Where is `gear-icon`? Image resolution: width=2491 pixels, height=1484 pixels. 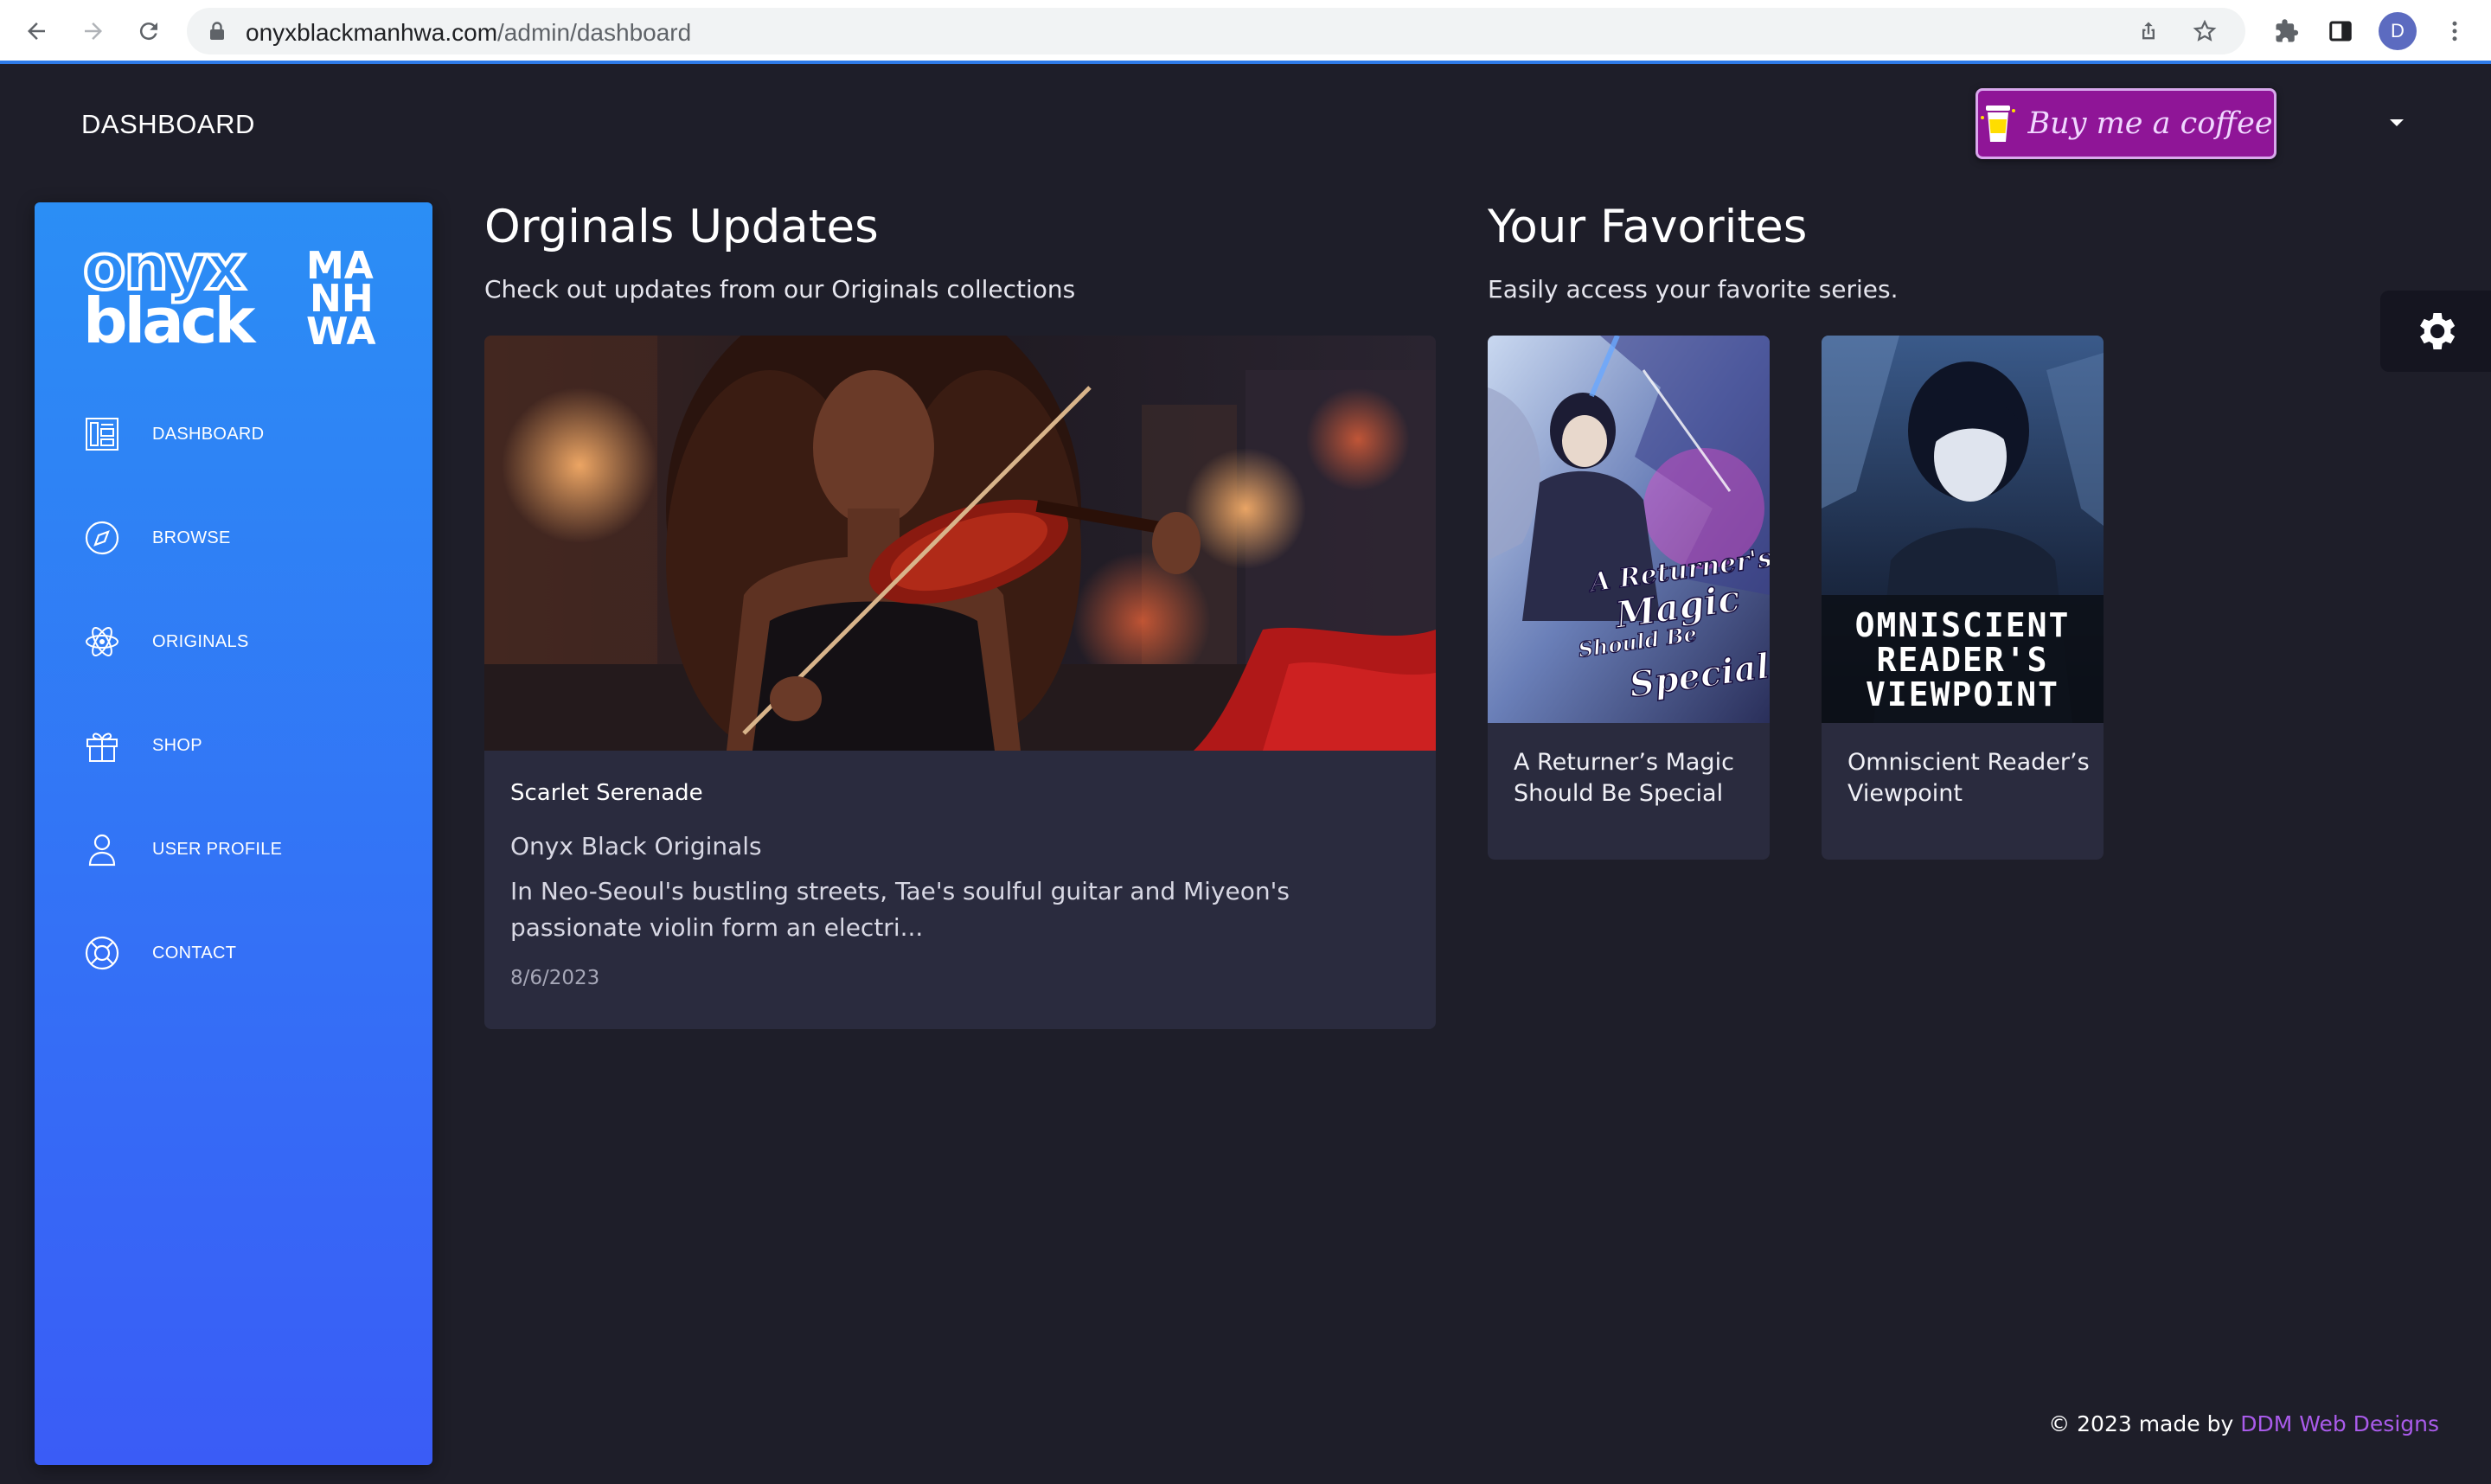 gear-icon is located at coordinates (2438, 331).